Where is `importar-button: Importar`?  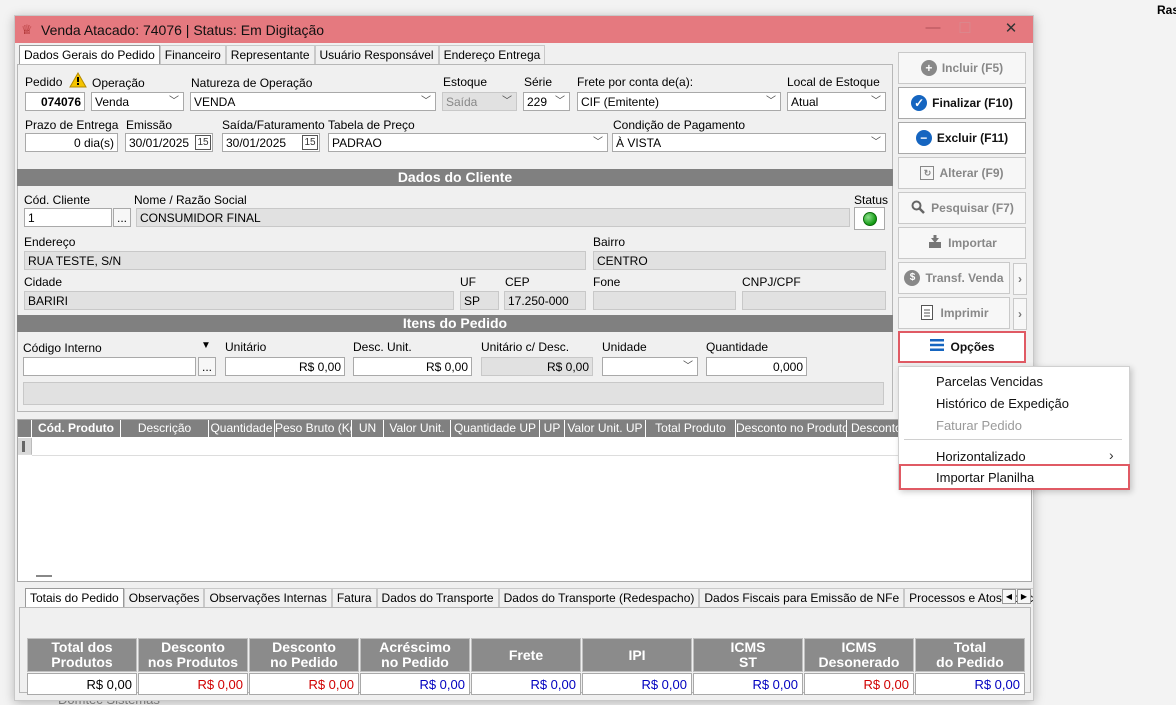 importar-button: Importar is located at coordinates (962, 243).